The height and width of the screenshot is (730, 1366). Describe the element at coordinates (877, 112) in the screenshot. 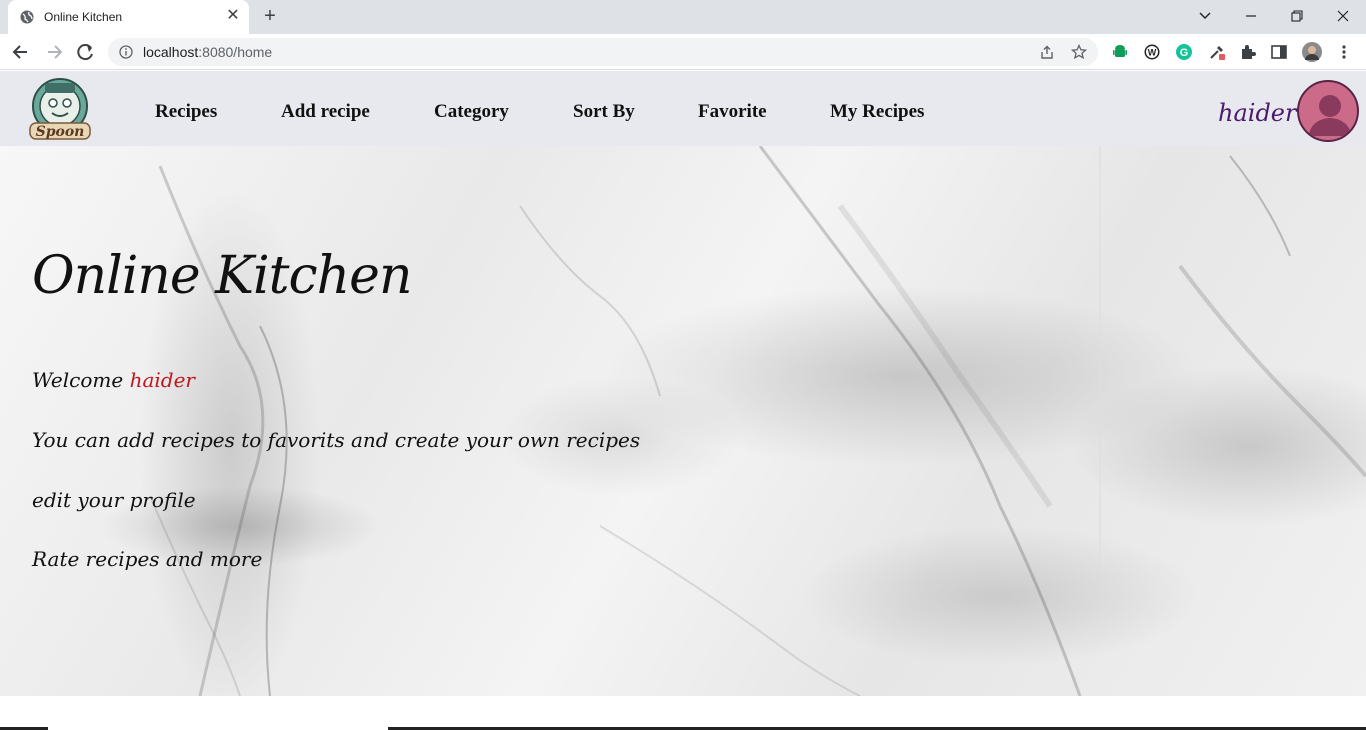

I see `nav-my-recipes: My Recipes` at that location.